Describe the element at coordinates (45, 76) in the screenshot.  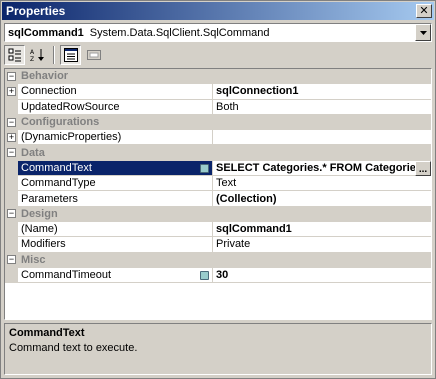
I see `category-label: Behavior` at that location.